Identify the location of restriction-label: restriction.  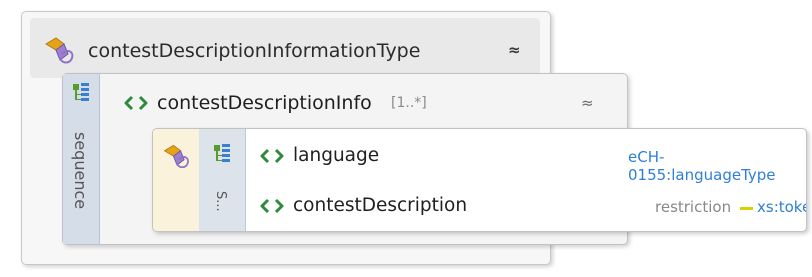
(693, 207).